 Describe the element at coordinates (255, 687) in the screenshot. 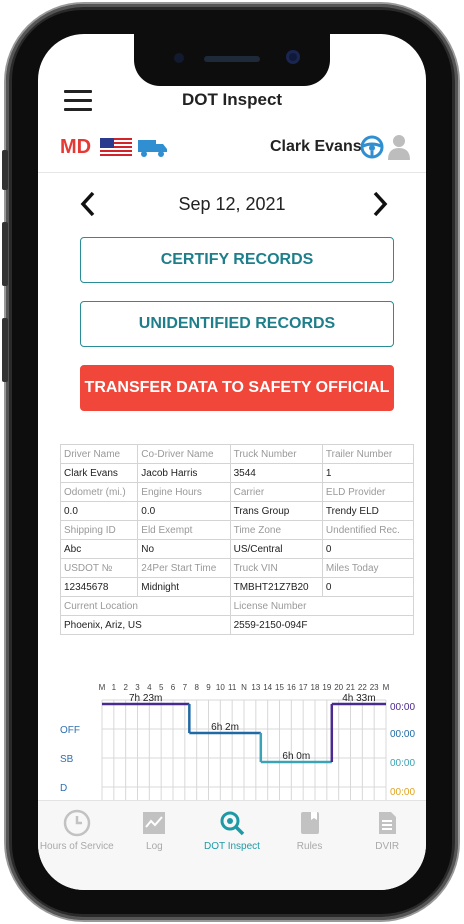

I see `hour-label: 13` at that location.